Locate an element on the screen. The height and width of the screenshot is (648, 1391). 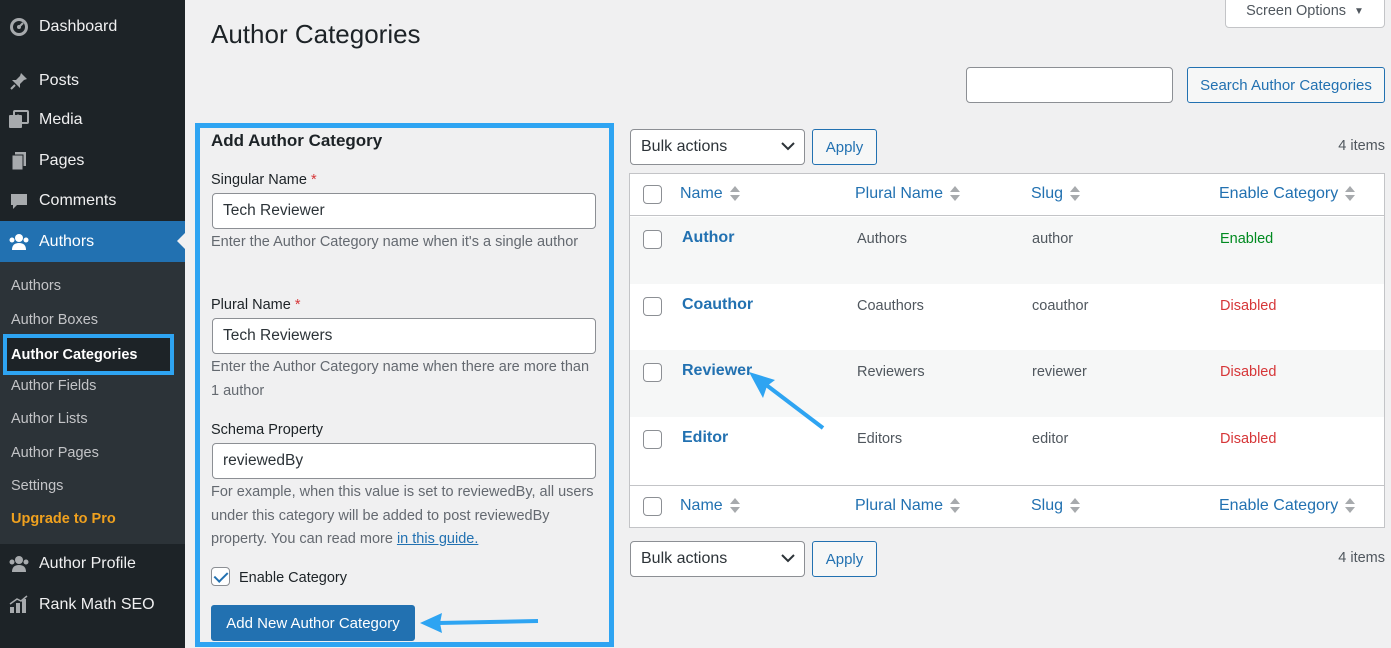
row-slug: coauthor is located at coordinates (1060, 306).